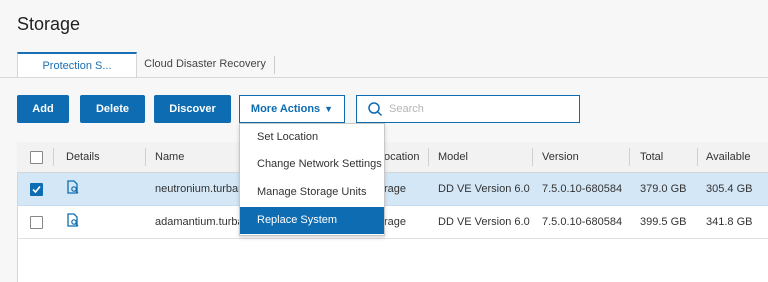 The width and height of the screenshot is (768, 282). I want to click on page-title: Storage, so click(49, 24).